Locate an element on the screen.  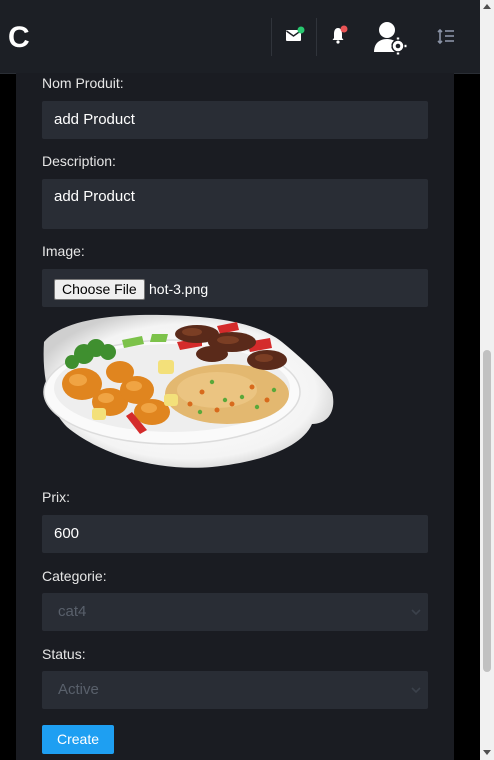
page-scrollbar is located at coordinates (487, 380).